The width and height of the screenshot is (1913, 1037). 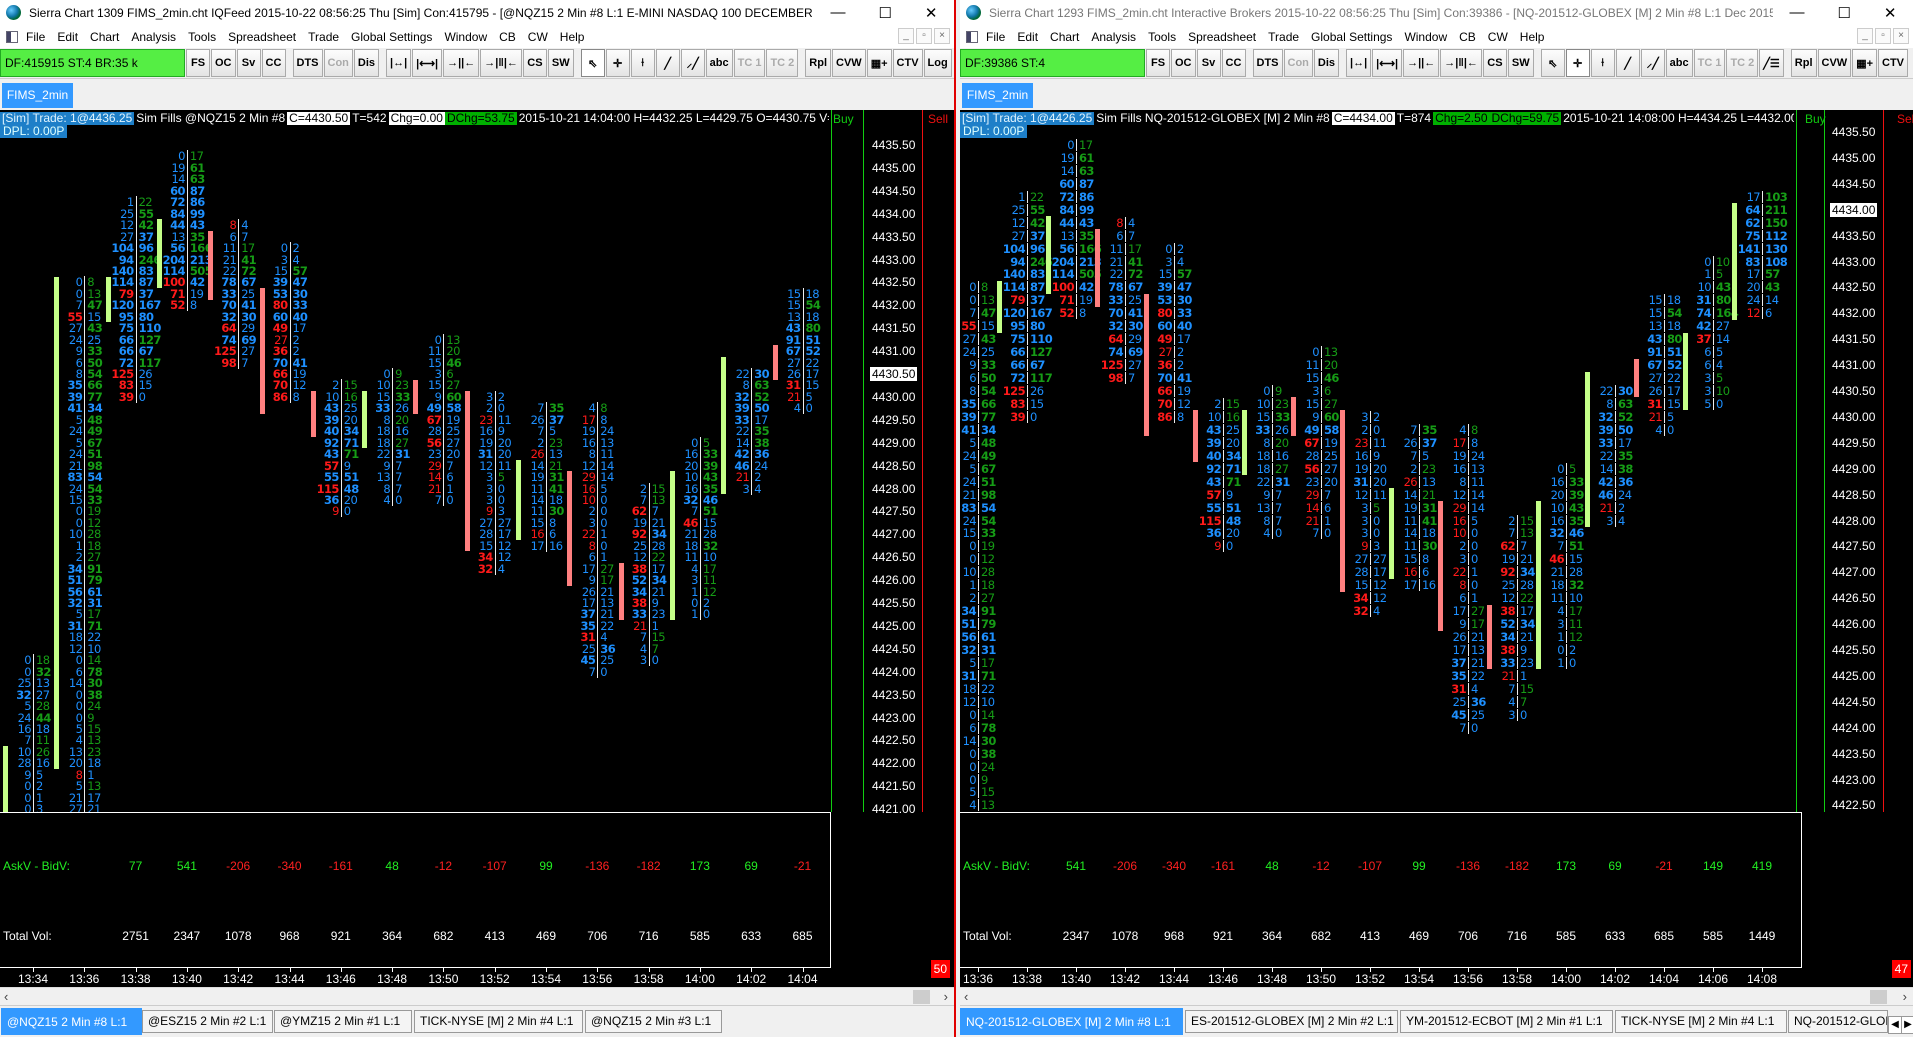 I want to click on toolbar-button-tc1: TC 1, so click(x=1709, y=63).